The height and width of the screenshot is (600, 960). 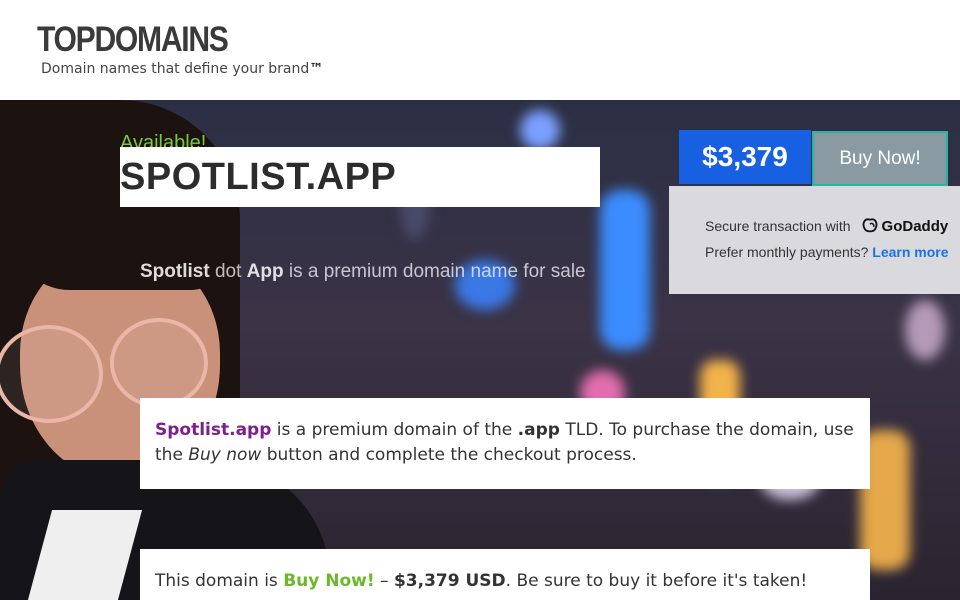 I want to click on trademark-mark: ™, so click(x=316, y=69).